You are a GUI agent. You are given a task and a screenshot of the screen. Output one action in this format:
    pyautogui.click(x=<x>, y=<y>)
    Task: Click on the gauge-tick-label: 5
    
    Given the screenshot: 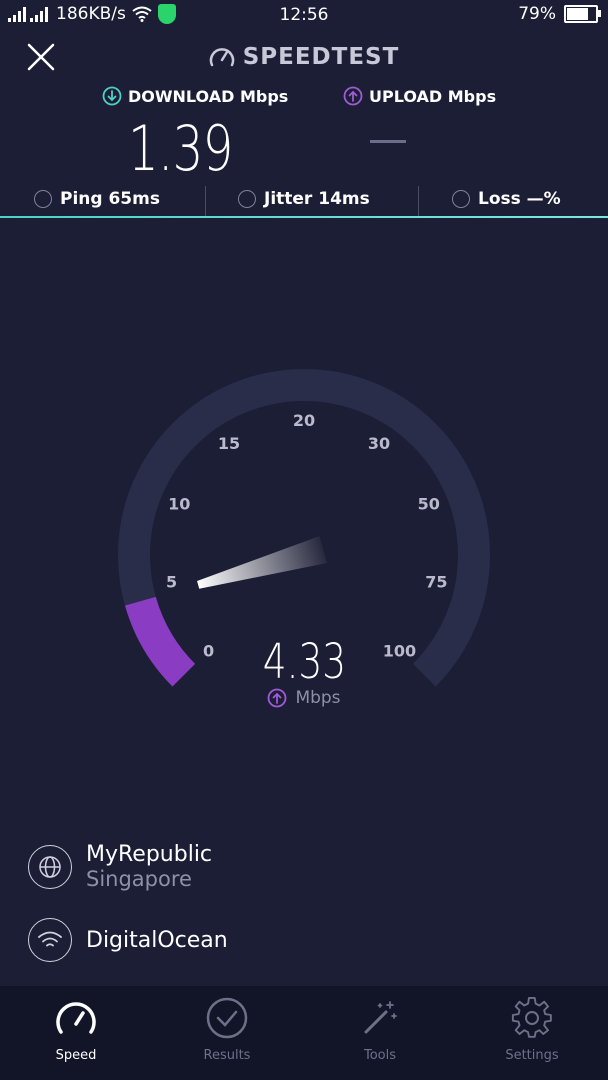 What is the action you would take?
    pyautogui.click(x=171, y=581)
    